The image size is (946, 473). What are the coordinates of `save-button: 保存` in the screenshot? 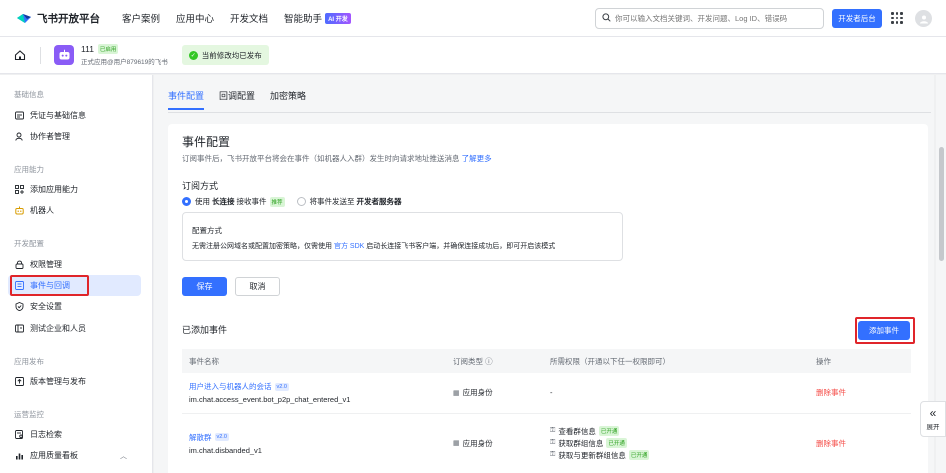 It's located at (204, 286).